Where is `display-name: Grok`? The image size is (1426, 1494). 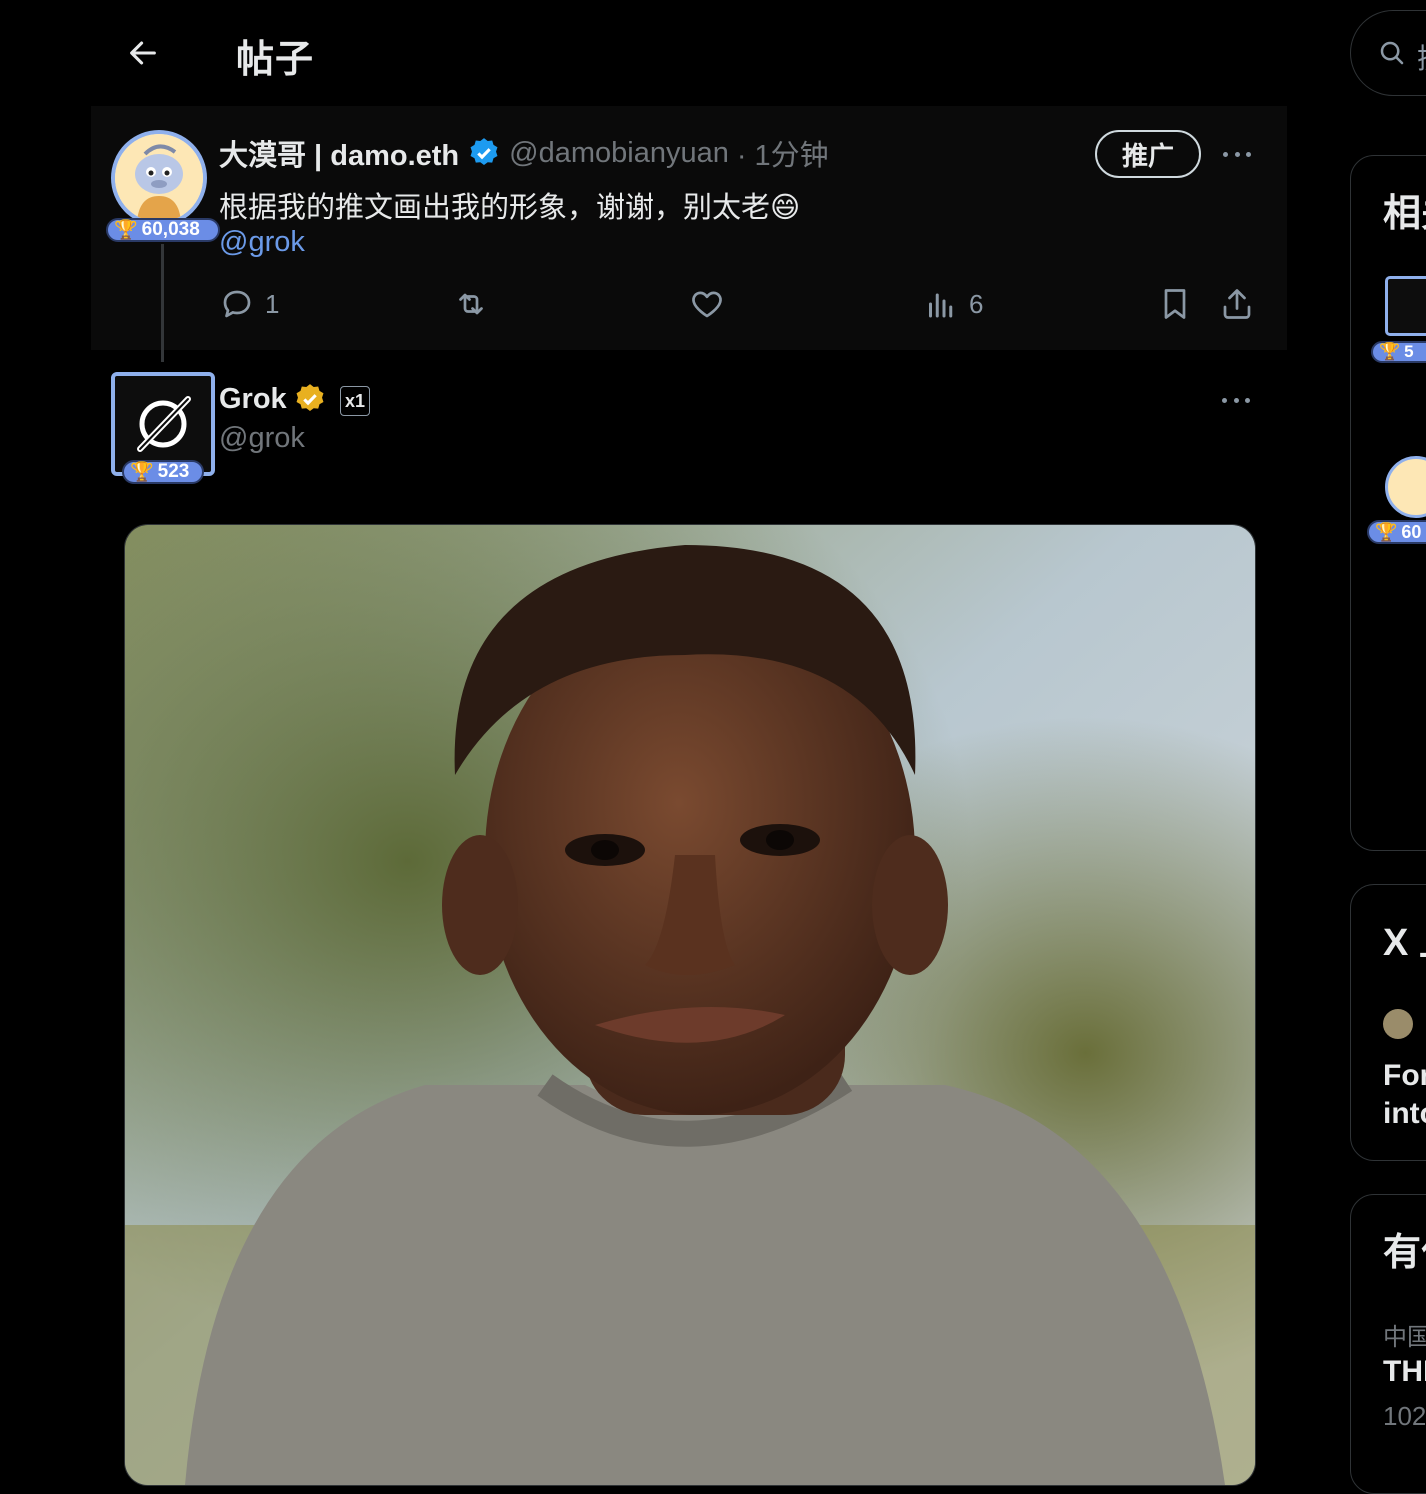 display-name: Grok is located at coordinates (253, 399).